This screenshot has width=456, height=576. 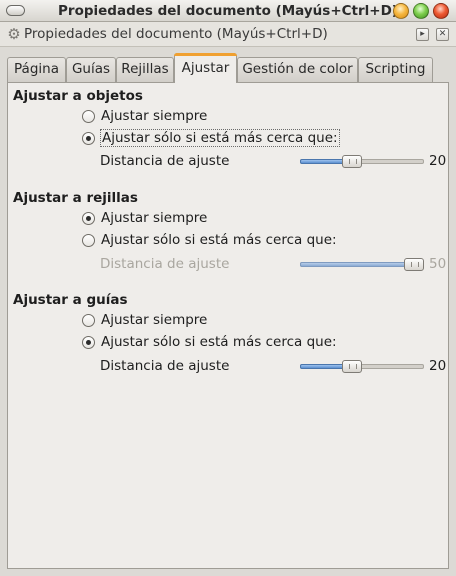 What do you see at coordinates (165, 264) in the screenshot?
I see `distance-label-rejillas: Distancia de ajuste` at bounding box center [165, 264].